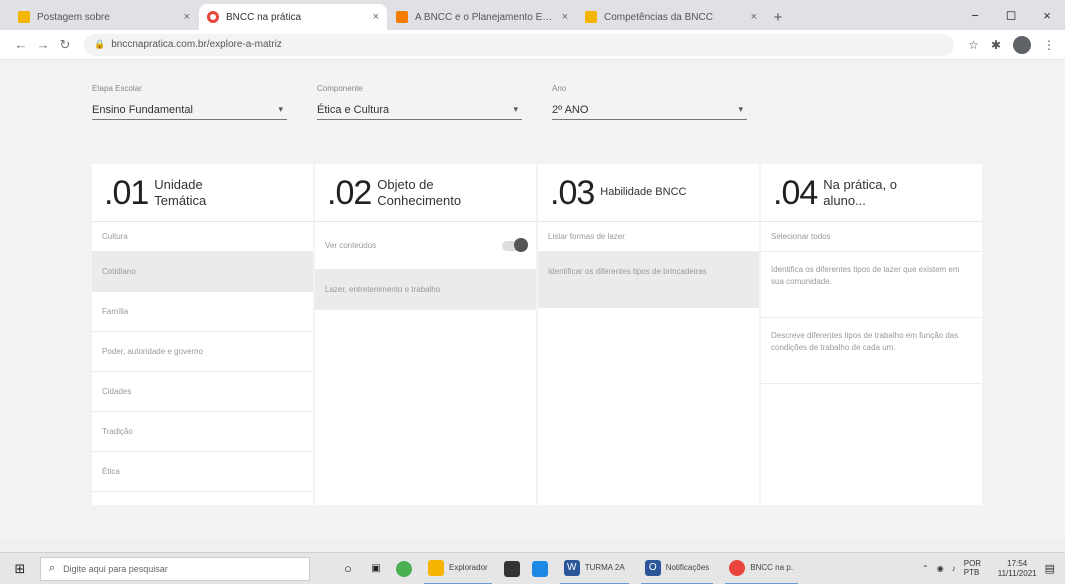 The width and height of the screenshot is (1065, 584). I want to click on menu-kebab-icon: ⋮, so click(1049, 45).